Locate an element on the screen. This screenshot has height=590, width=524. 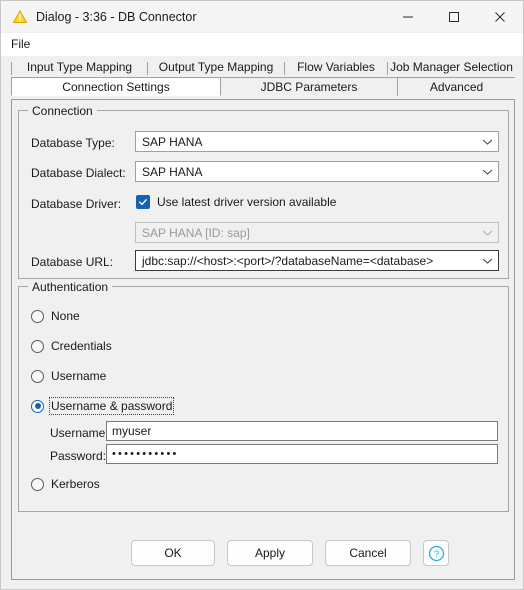
username-input: myuser is located at coordinates (302, 431).